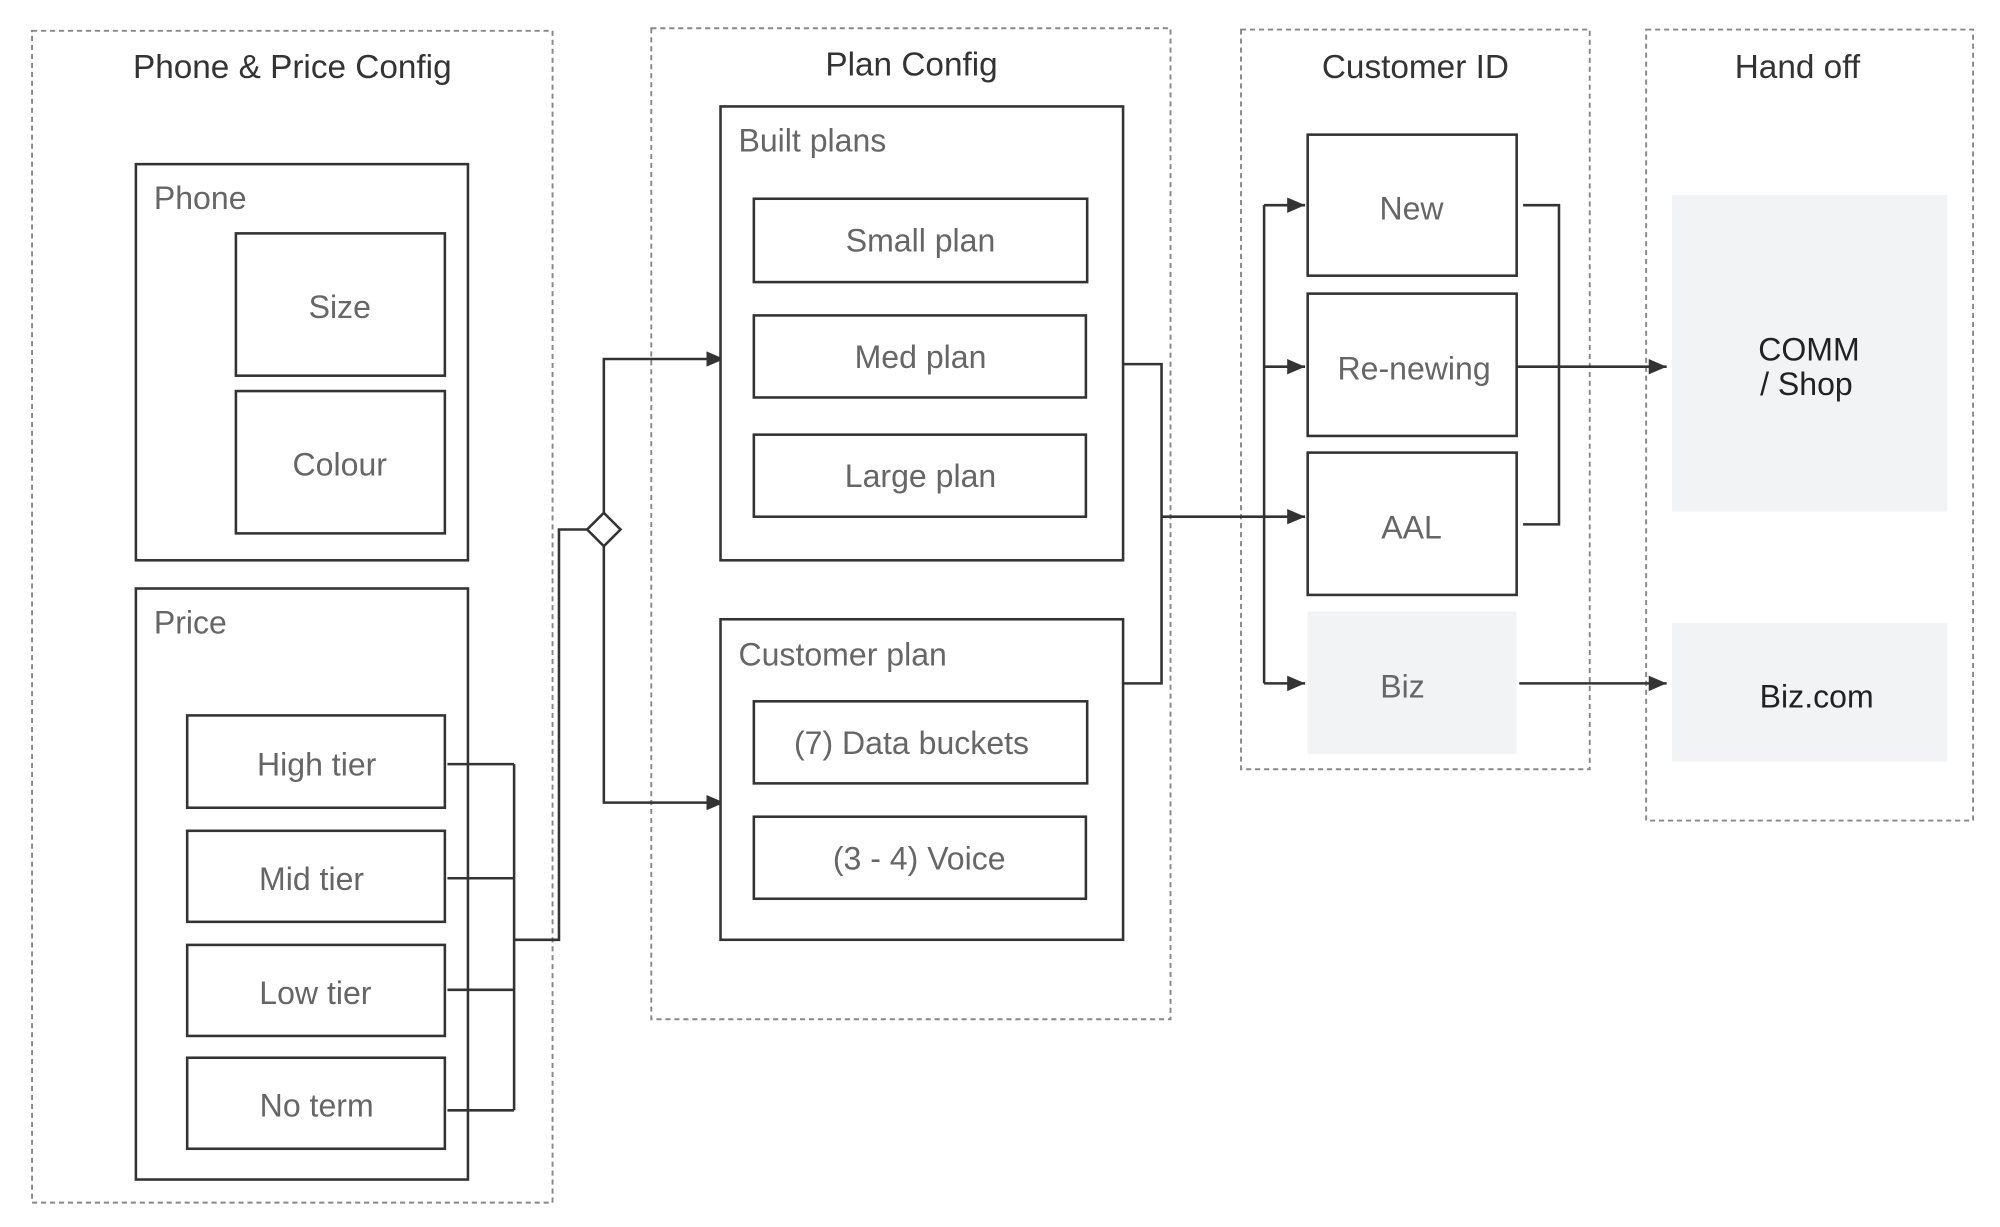 The image size is (2000, 1227). What do you see at coordinates (315, 993) in the screenshot?
I see `low-tier-label: Low tier` at bounding box center [315, 993].